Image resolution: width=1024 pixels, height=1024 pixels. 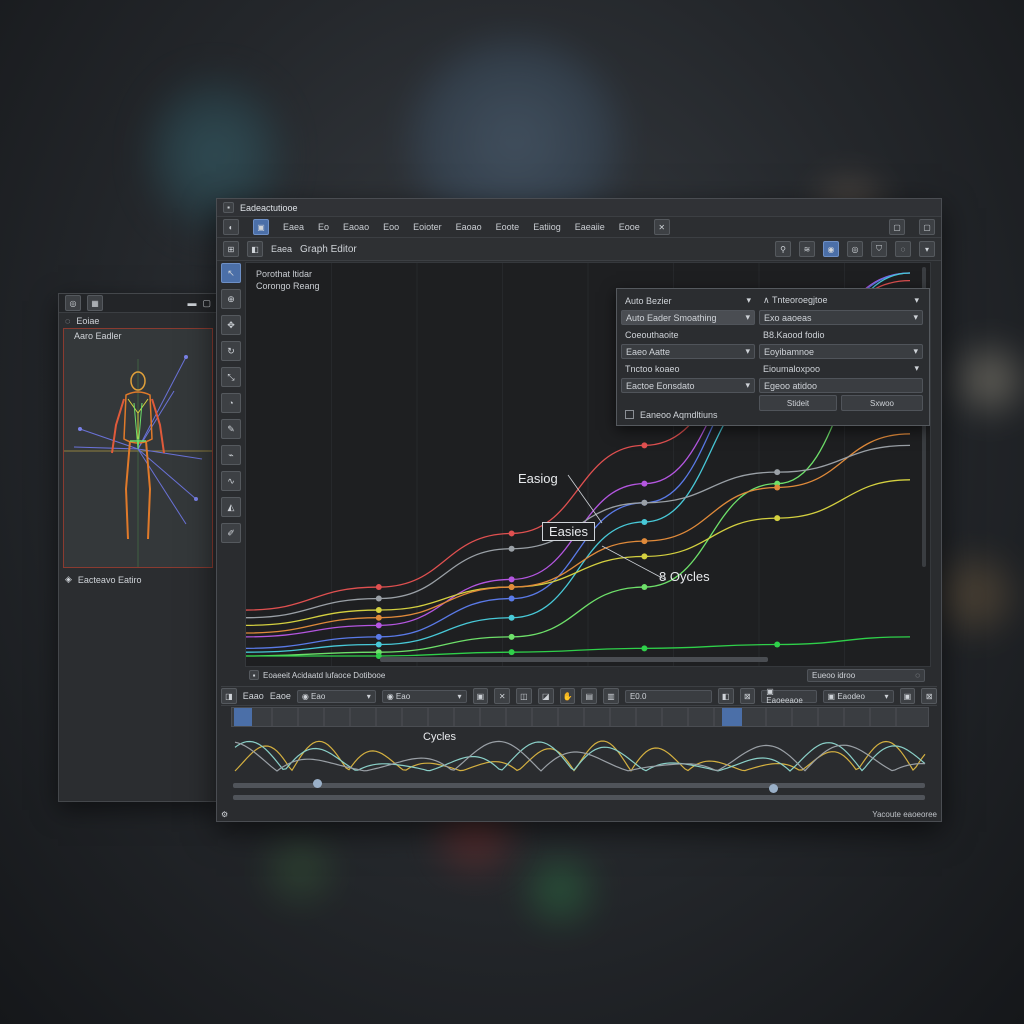 What do you see at coordinates (783, 249) in the screenshot?
I see `pivot-icon: ⚲` at bounding box center [783, 249].